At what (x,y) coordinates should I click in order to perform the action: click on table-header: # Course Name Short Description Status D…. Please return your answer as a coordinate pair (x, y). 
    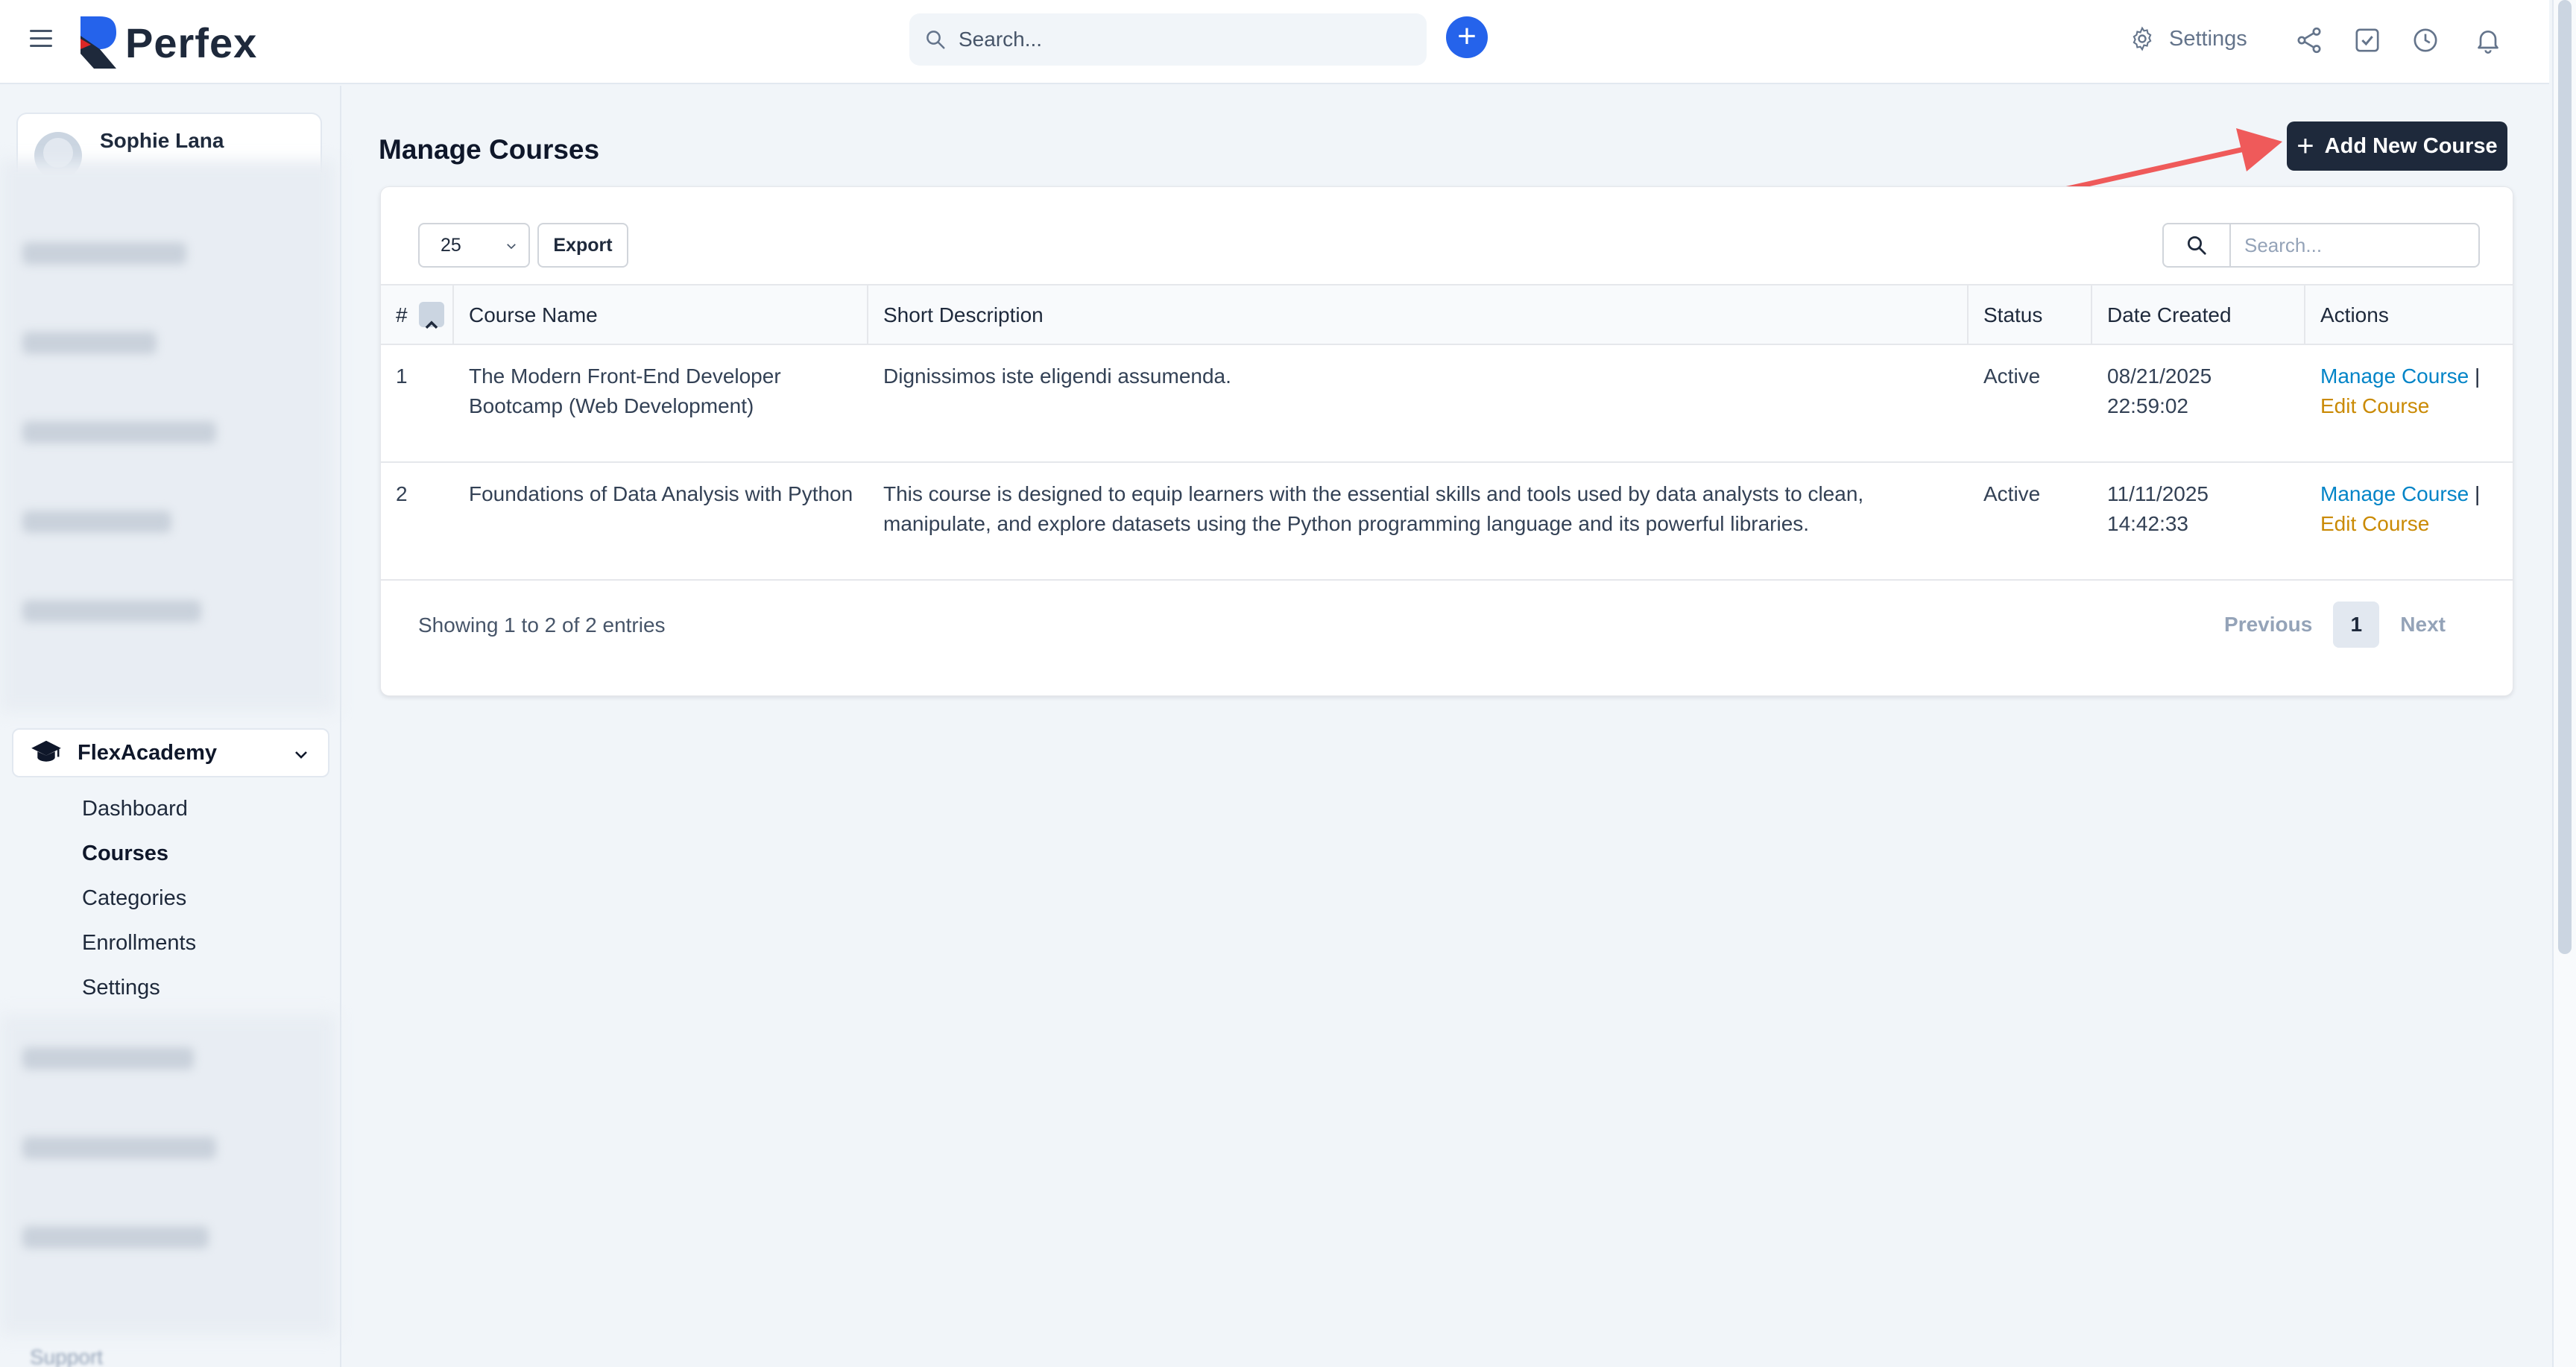
    Looking at the image, I should click on (1447, 314).